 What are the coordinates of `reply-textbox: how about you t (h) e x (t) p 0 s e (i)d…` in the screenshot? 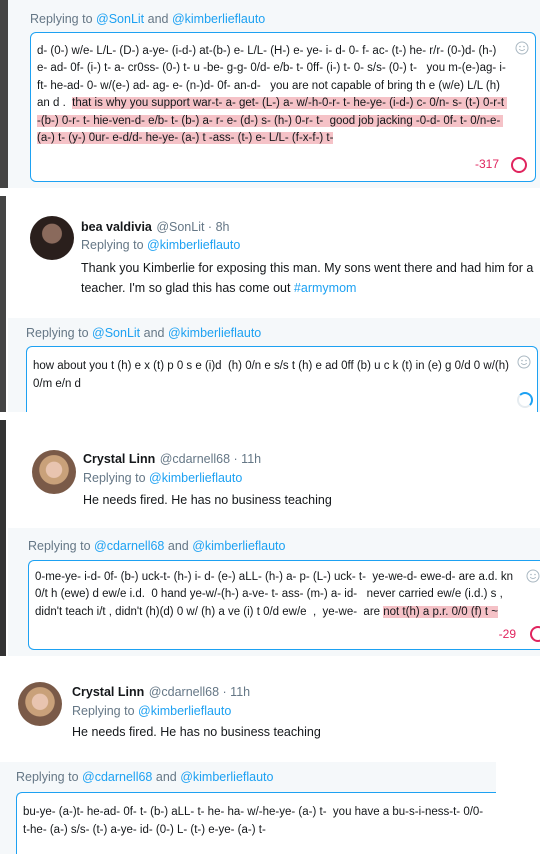 It's located at (282, 379).